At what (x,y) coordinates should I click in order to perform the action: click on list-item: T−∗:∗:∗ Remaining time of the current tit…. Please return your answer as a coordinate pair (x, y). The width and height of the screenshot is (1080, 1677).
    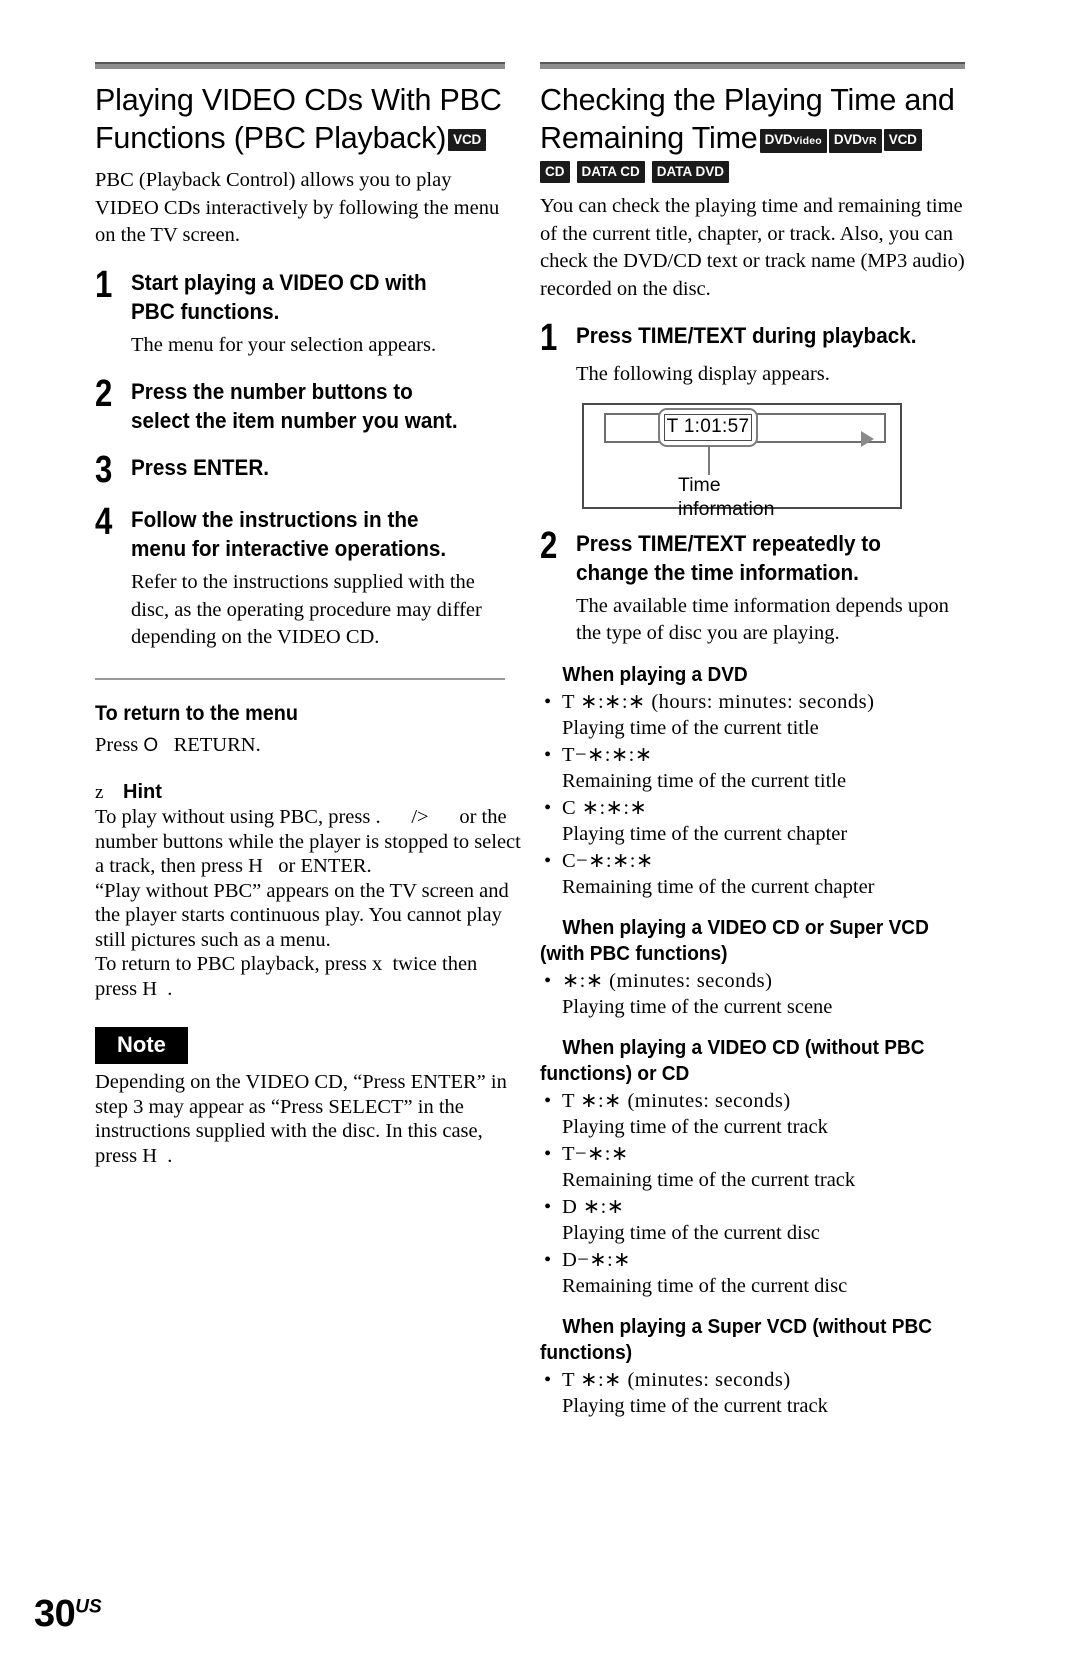
    Looking at the image, I should click on (752, 768).